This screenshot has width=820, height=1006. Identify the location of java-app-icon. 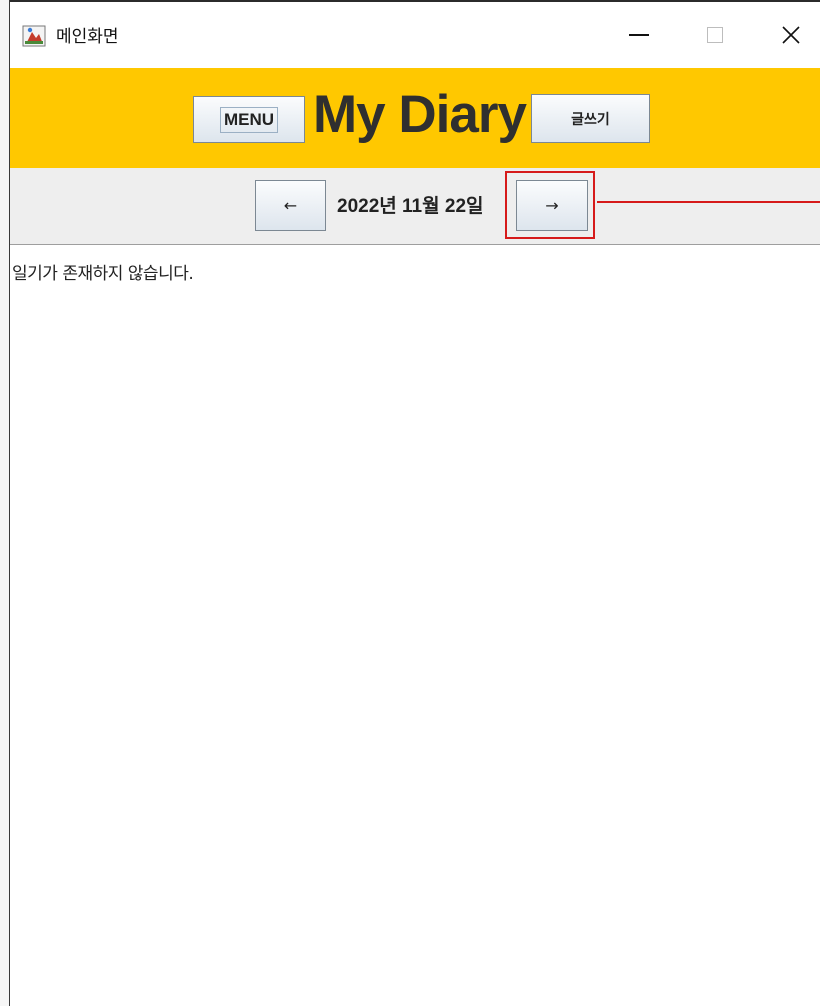
(34, 36).